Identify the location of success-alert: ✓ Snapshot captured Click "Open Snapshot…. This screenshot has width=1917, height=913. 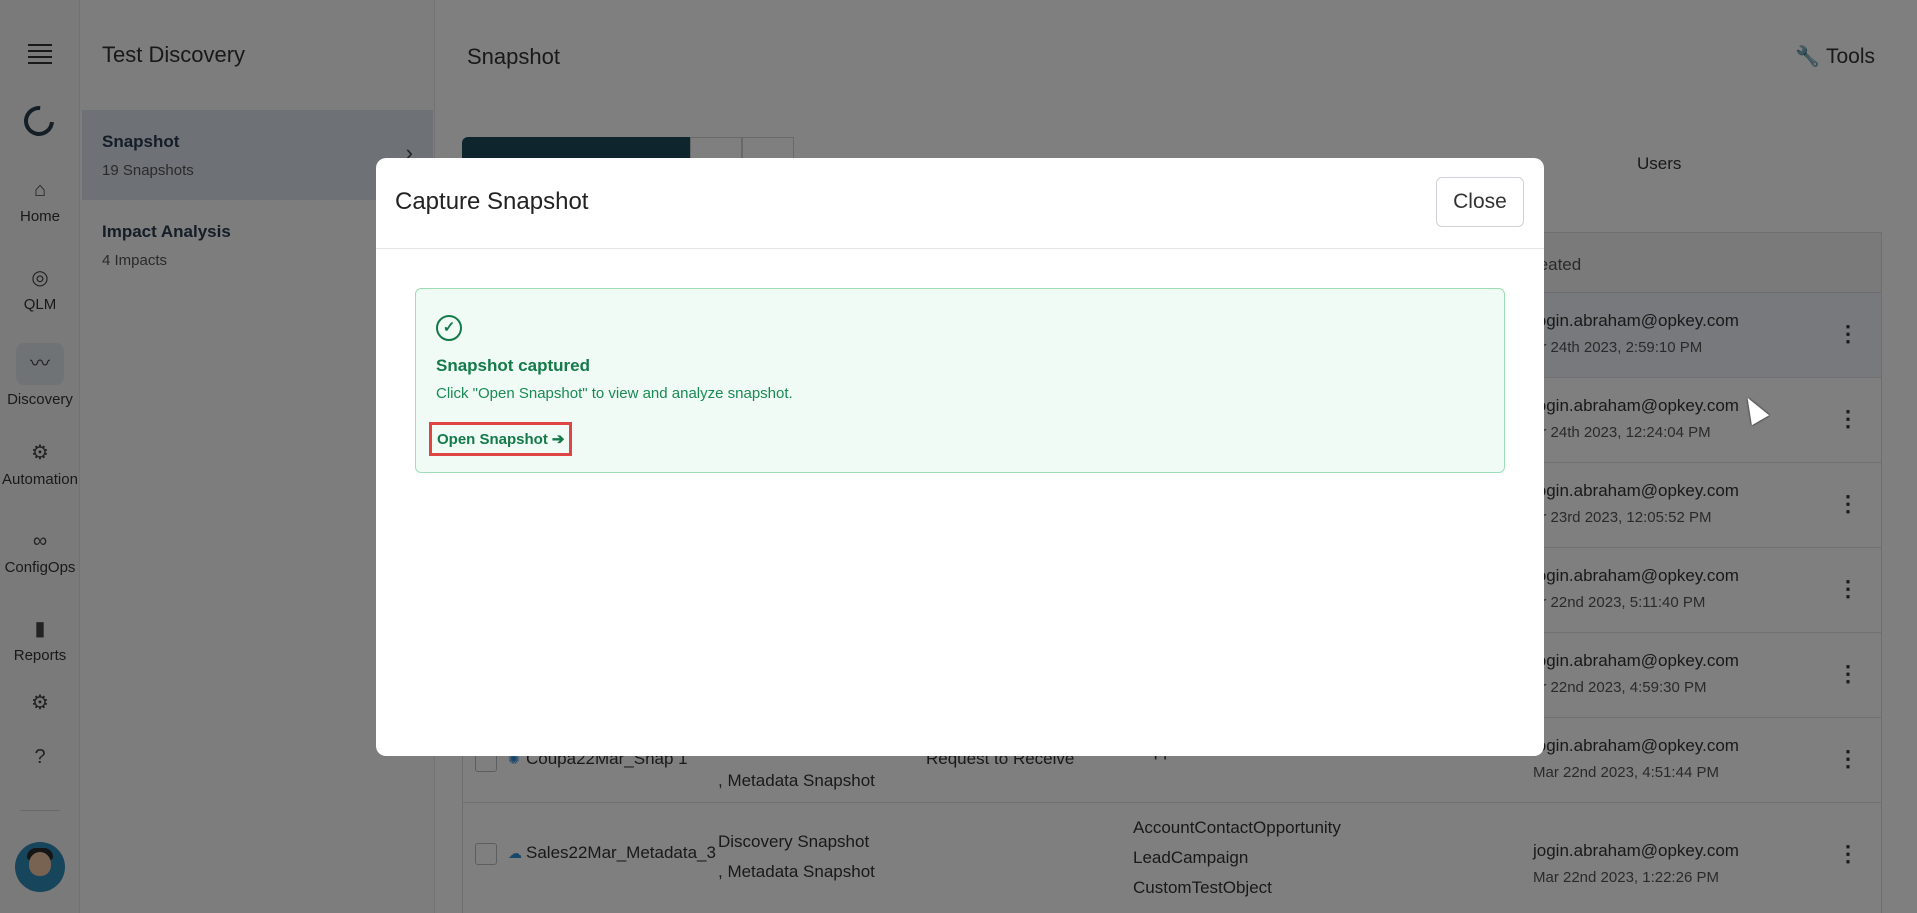
(960, 380).